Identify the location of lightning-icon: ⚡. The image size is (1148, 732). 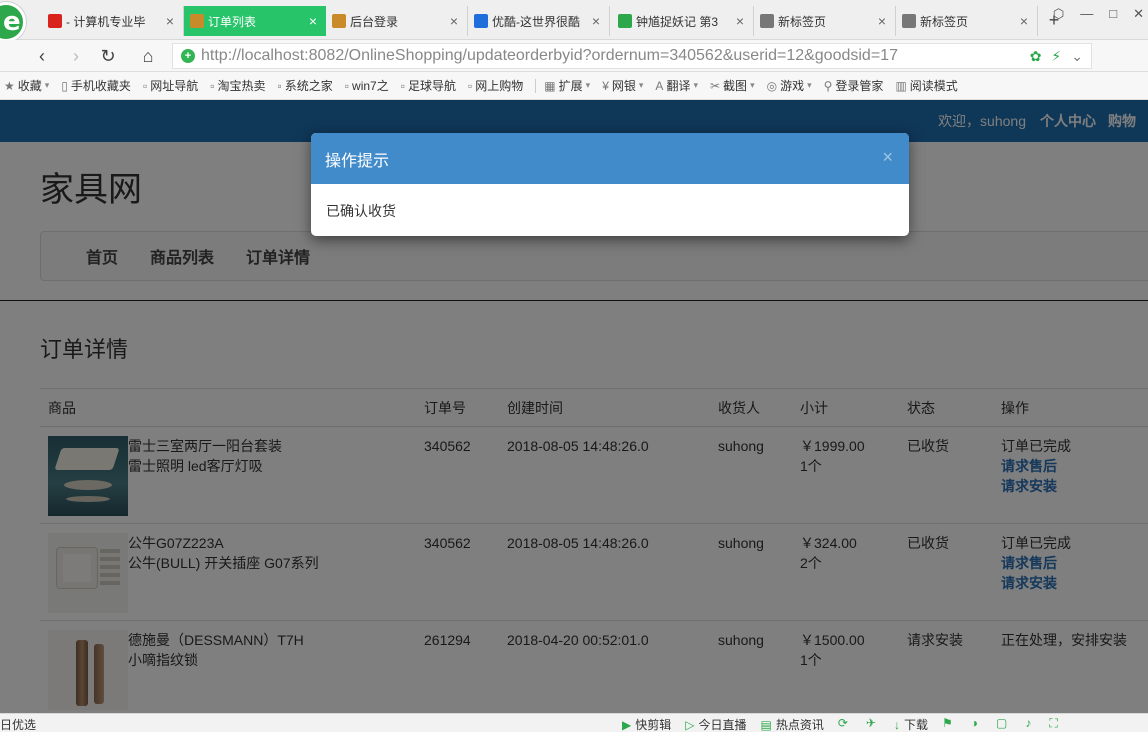
(1056, 56).